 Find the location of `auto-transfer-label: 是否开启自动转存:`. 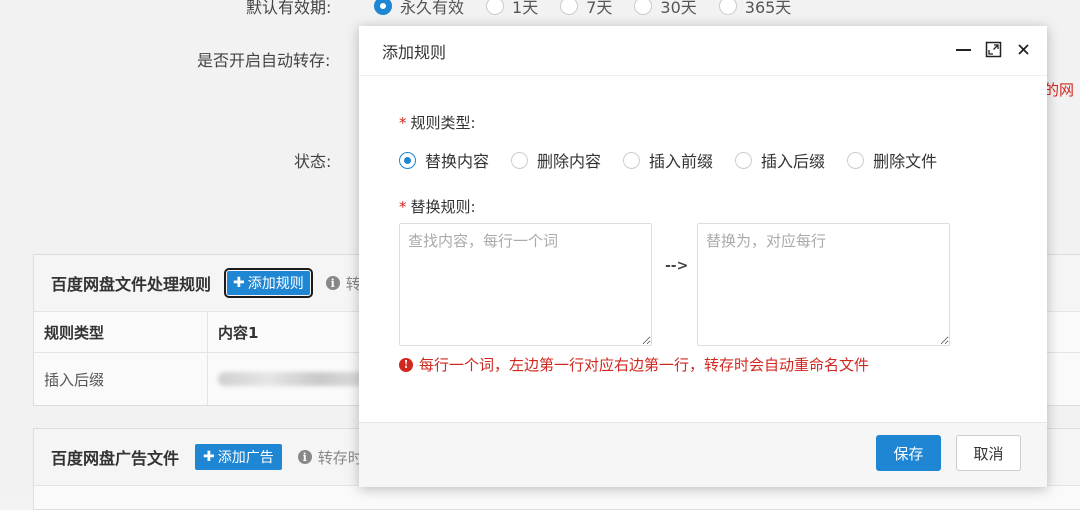

auto-transfer-label: 是否开启自动转存: is located at coordinates (264, 60).